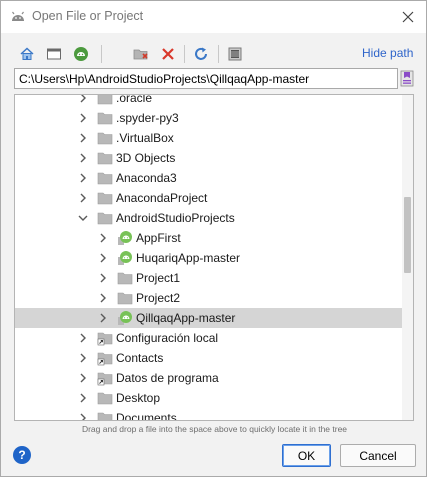 Image resolution: width=427 pixels, height=477 pixels. Describe the element at coordinates (146, 178) in the screenshot. I see `tree-row-label: Anaconda3` at that location.